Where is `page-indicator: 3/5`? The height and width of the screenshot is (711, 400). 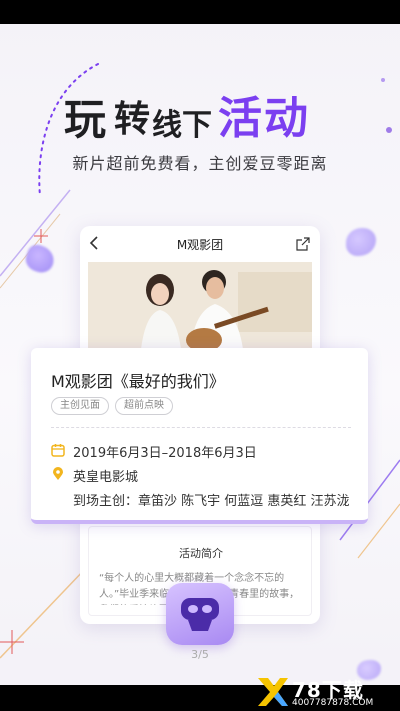
page-indicator: 3/5 is located at coordinates (200, 654).